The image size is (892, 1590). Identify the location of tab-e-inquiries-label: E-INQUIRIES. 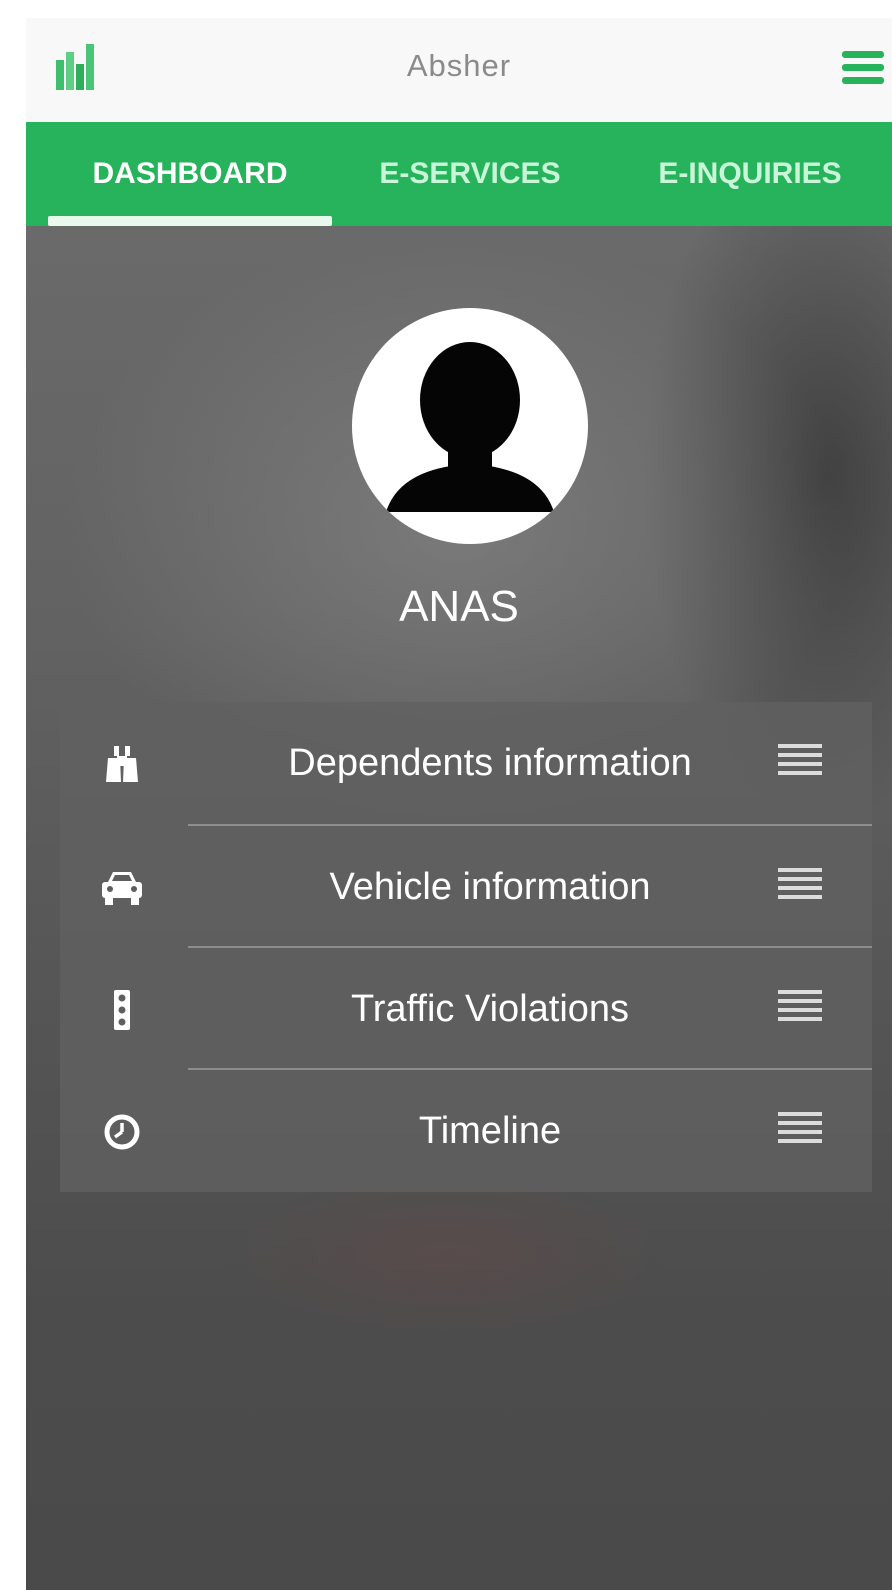
(750, 173).